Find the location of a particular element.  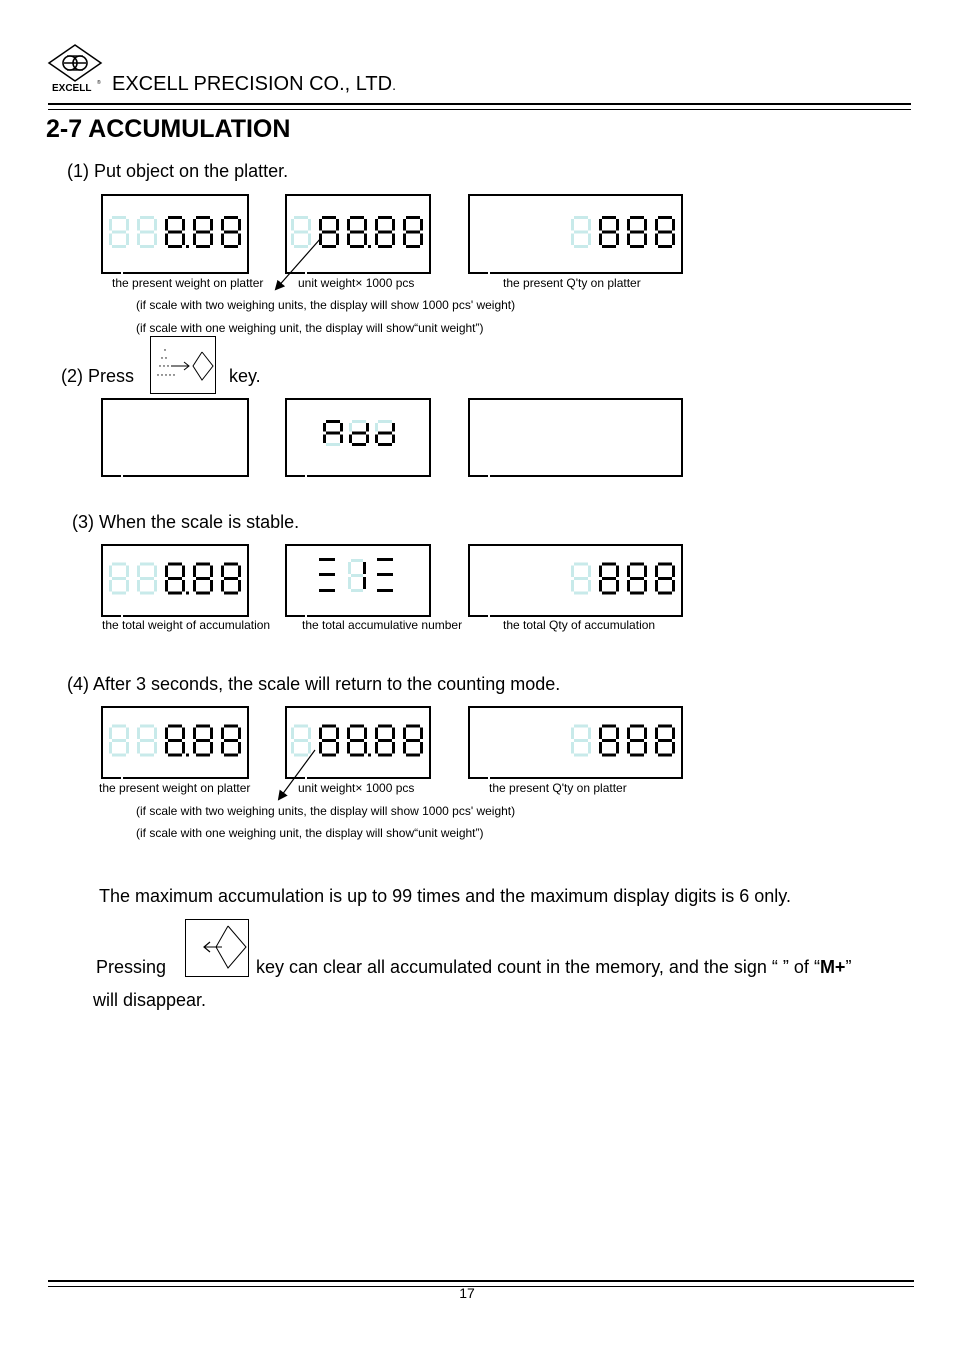

lcd-unit-weight-display is located at coordinates (358, 234).